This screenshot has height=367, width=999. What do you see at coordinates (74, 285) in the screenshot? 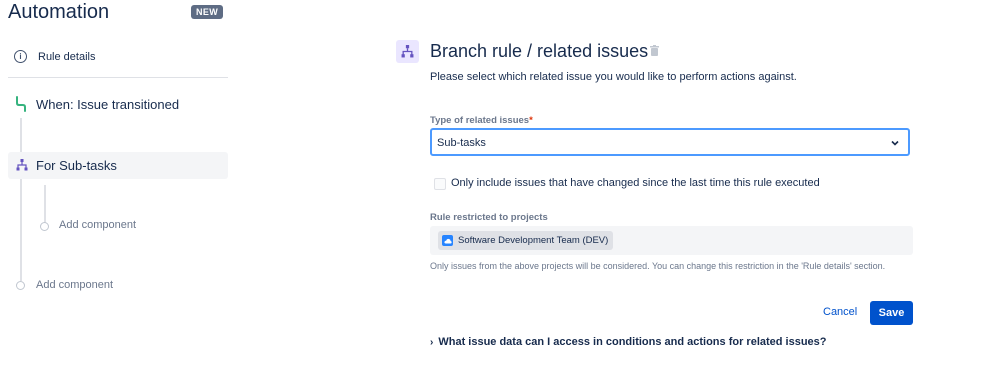
I see `add-component-button: Add component` at bounding box center [74, 285].